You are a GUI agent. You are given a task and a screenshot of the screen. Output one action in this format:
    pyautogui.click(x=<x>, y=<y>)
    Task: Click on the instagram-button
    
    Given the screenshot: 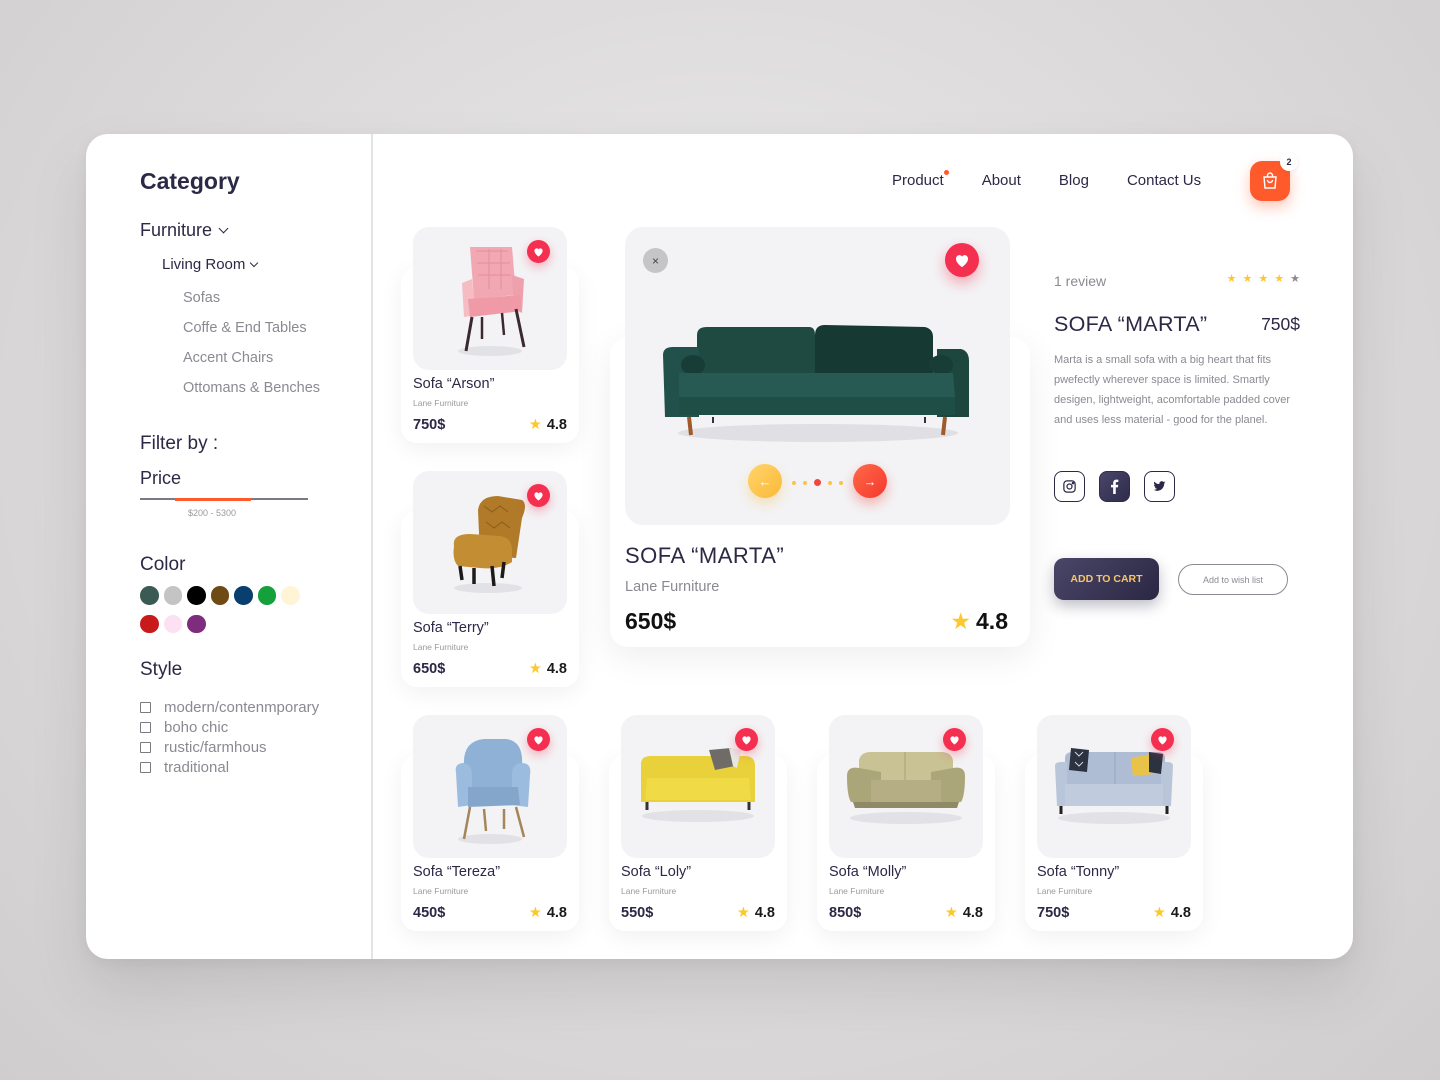 What is the action you would take?
    pyautogui.click(x=1069, y=486)
    